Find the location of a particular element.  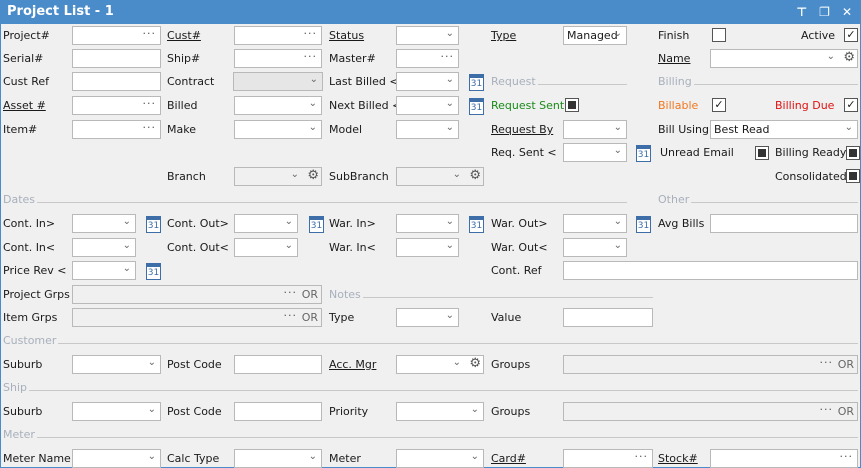

priority-dropdown: ⌄ is located at coordinates (440, 411).